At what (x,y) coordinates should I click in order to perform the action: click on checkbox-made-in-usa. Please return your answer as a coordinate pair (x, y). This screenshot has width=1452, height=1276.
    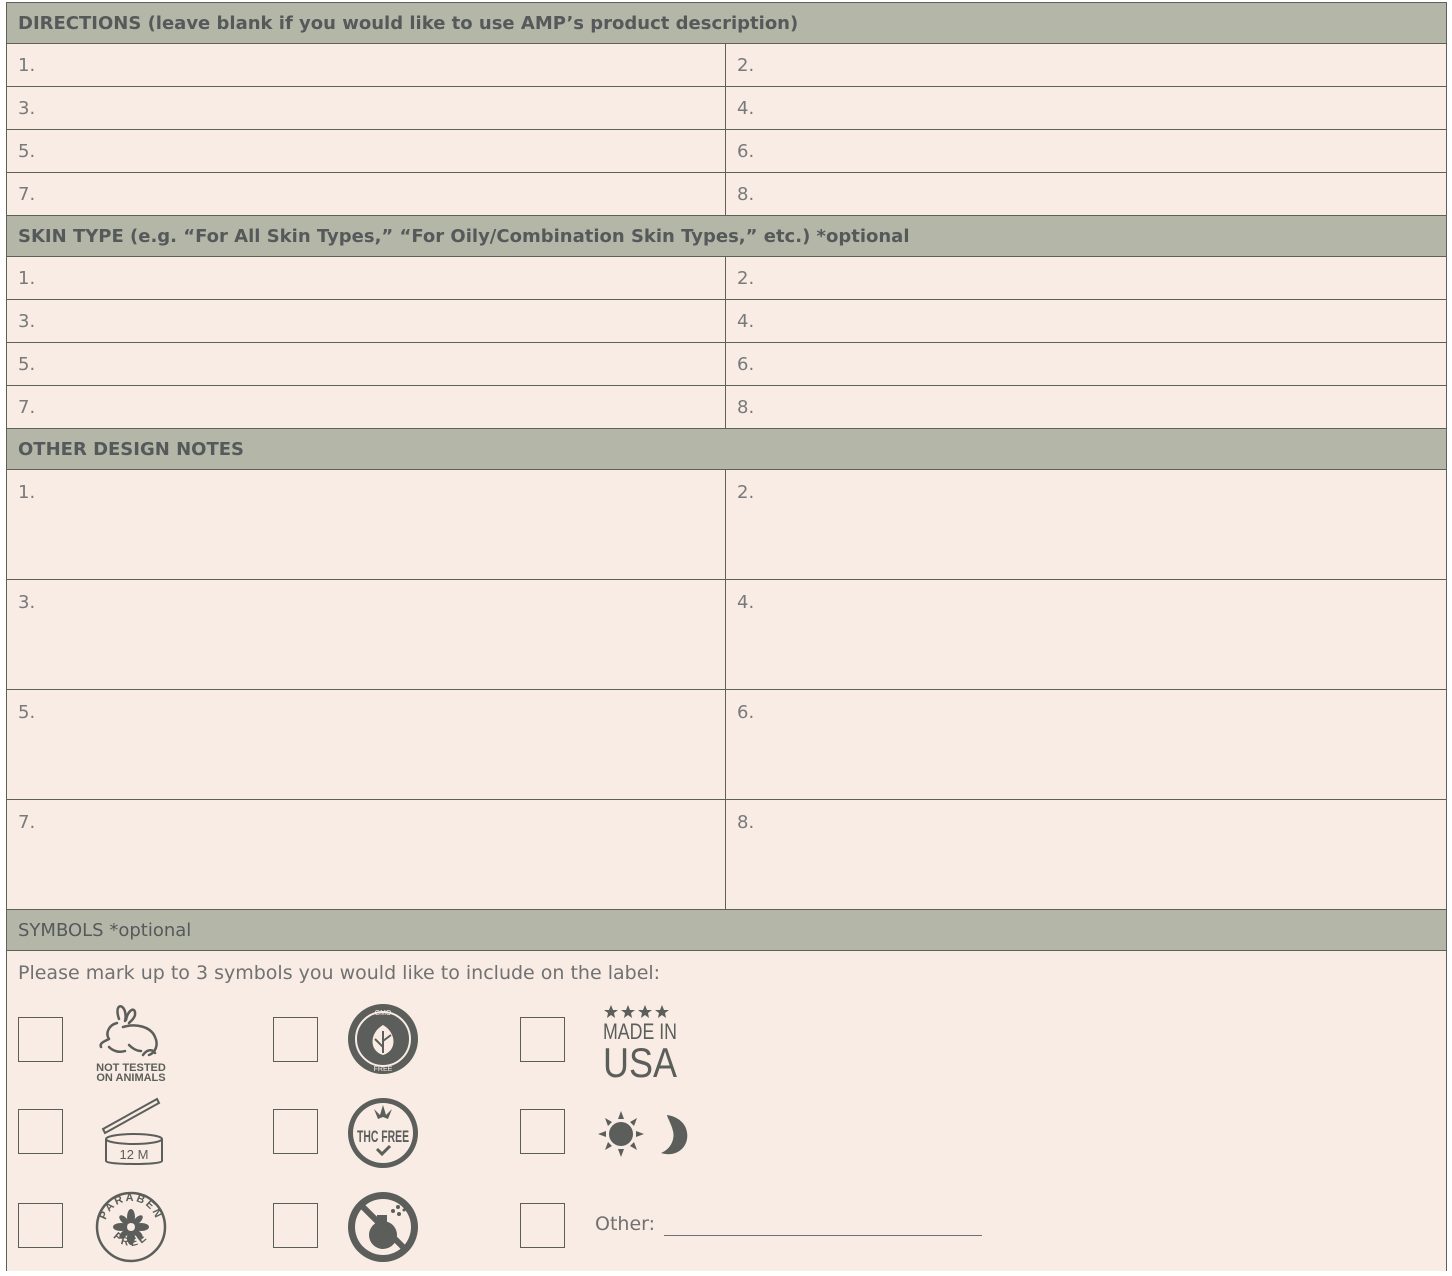
    Looking at the image, I should click on (542, 1039).